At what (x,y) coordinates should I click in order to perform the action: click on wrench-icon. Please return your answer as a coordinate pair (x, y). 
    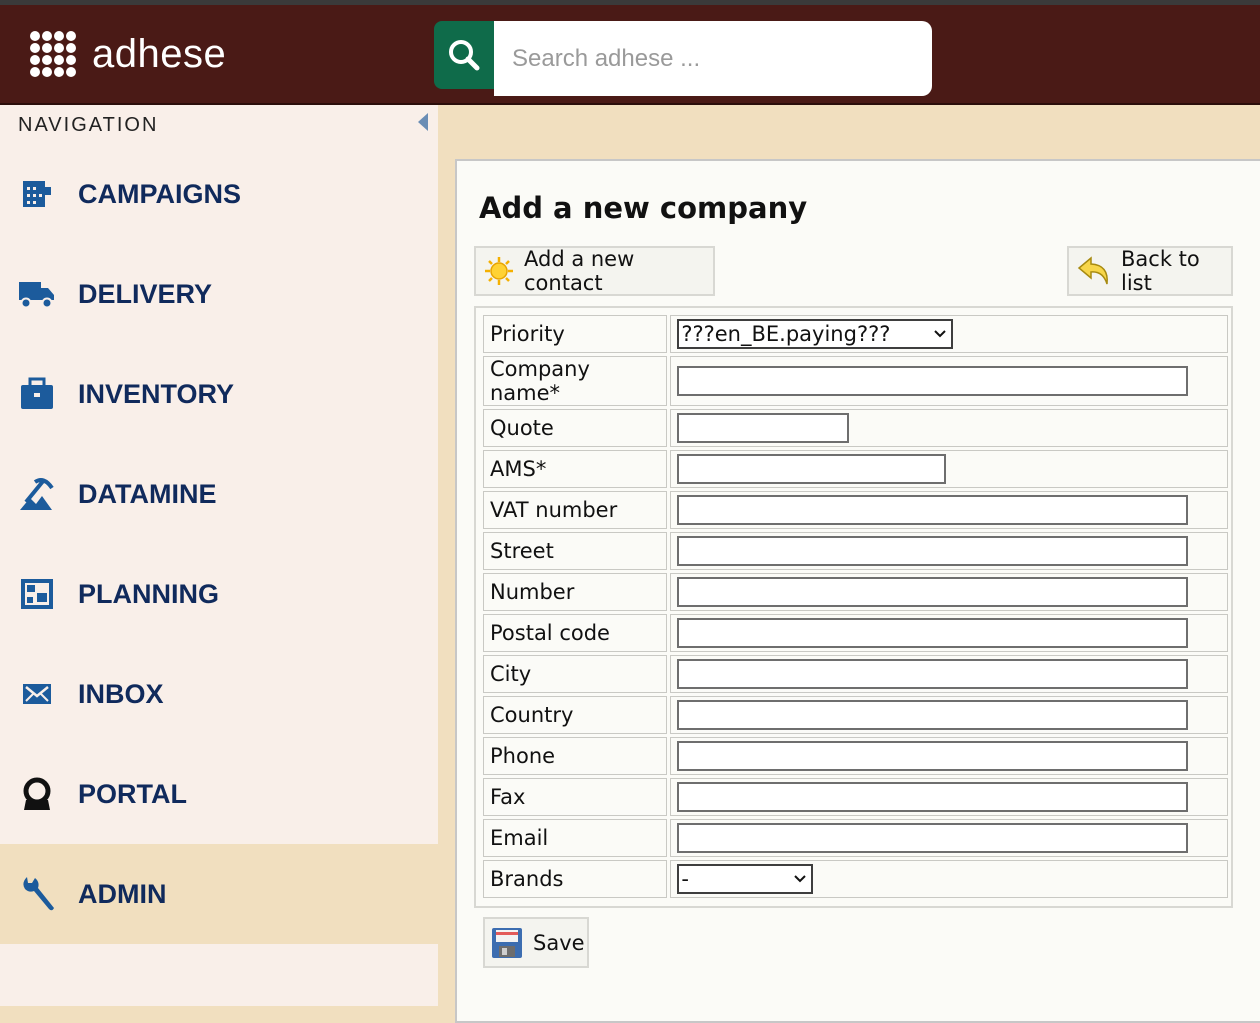
    Looking at the image, I should click on (37, 894).